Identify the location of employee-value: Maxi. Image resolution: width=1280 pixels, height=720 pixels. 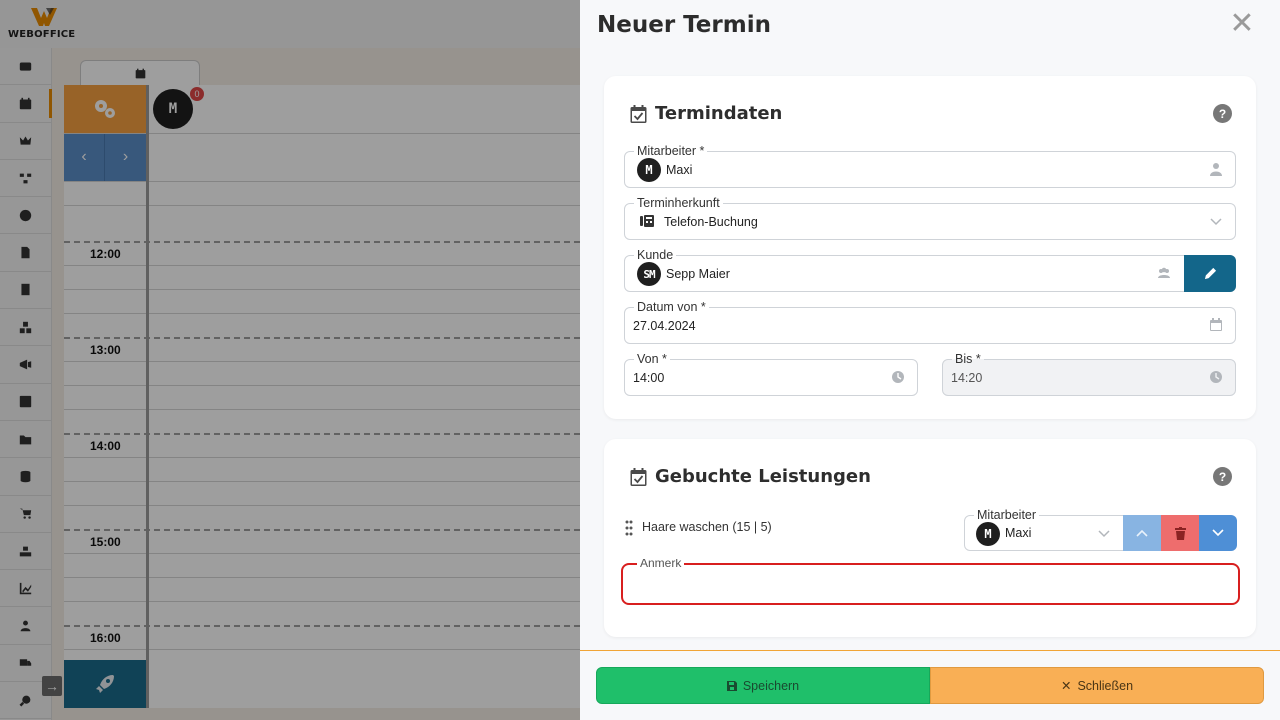
(679, 170).